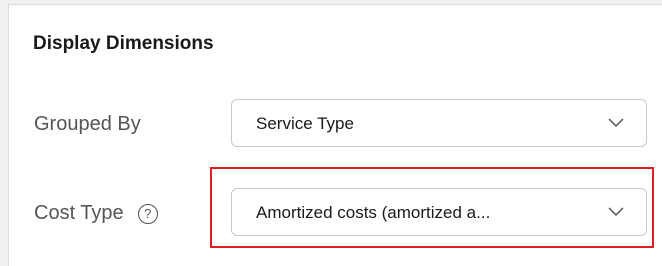 This screenshot has width=662, height=266. What do you see at coordinates (147, 213) in the screenshot?
I see `help-icon: ?` at bounding box center [147, 213].